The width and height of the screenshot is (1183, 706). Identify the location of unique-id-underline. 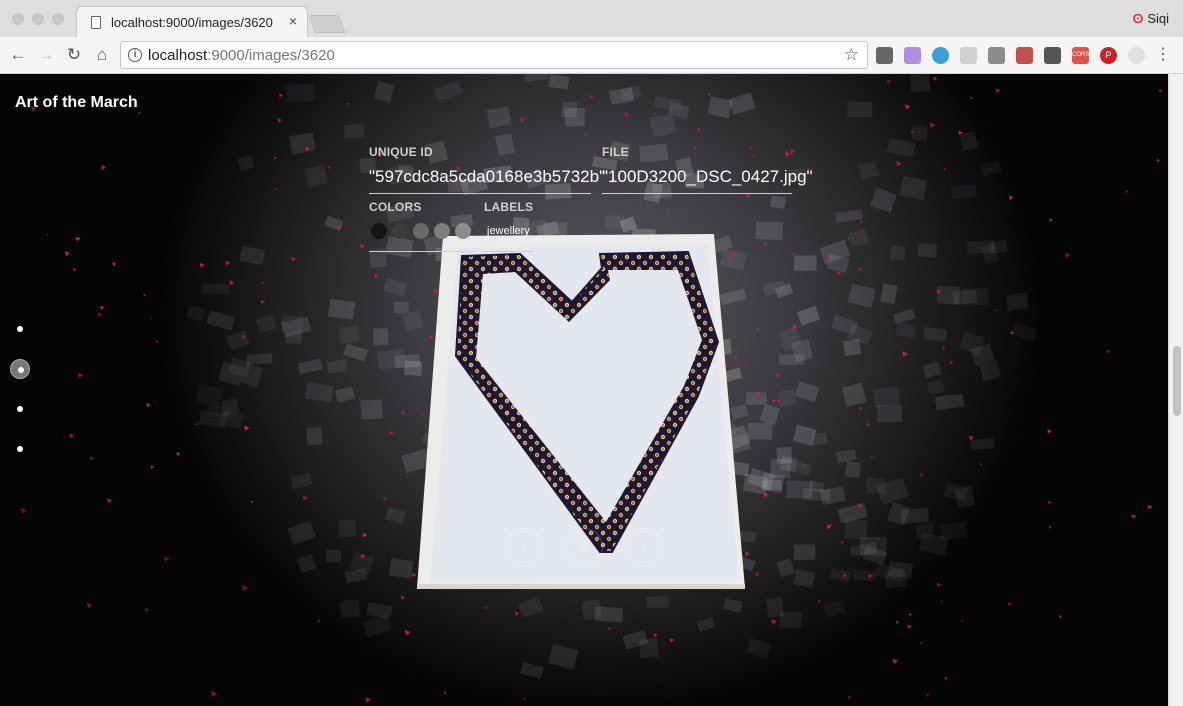
(480, 193).